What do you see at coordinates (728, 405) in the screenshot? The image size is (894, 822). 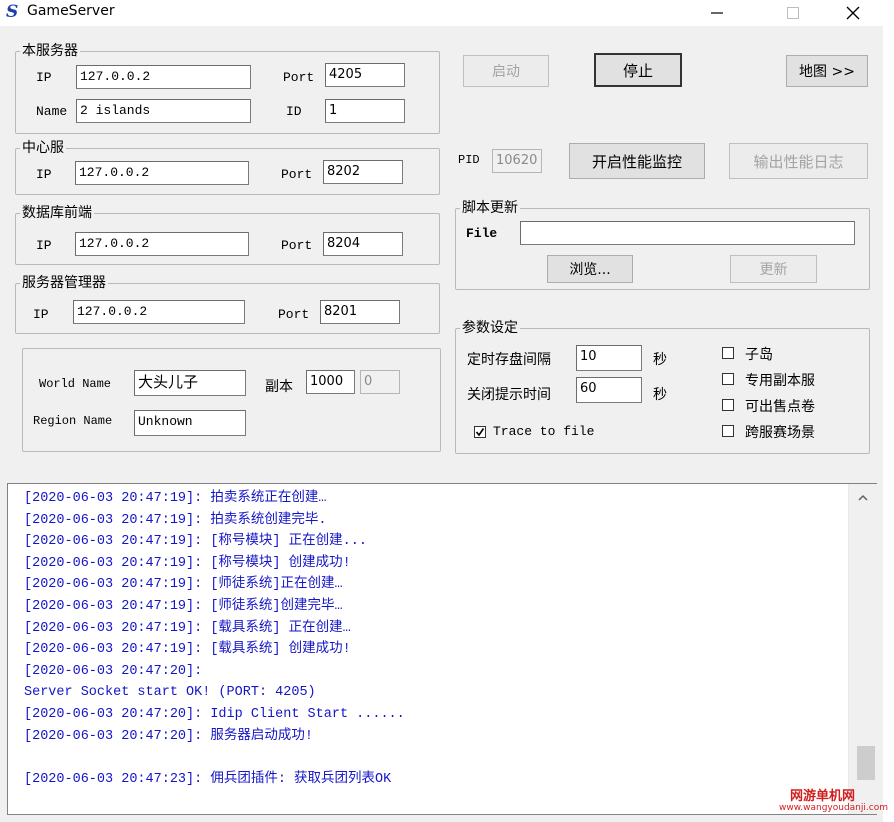 I see `option-checkbox-sell-points` at bounding box center [728, 405].